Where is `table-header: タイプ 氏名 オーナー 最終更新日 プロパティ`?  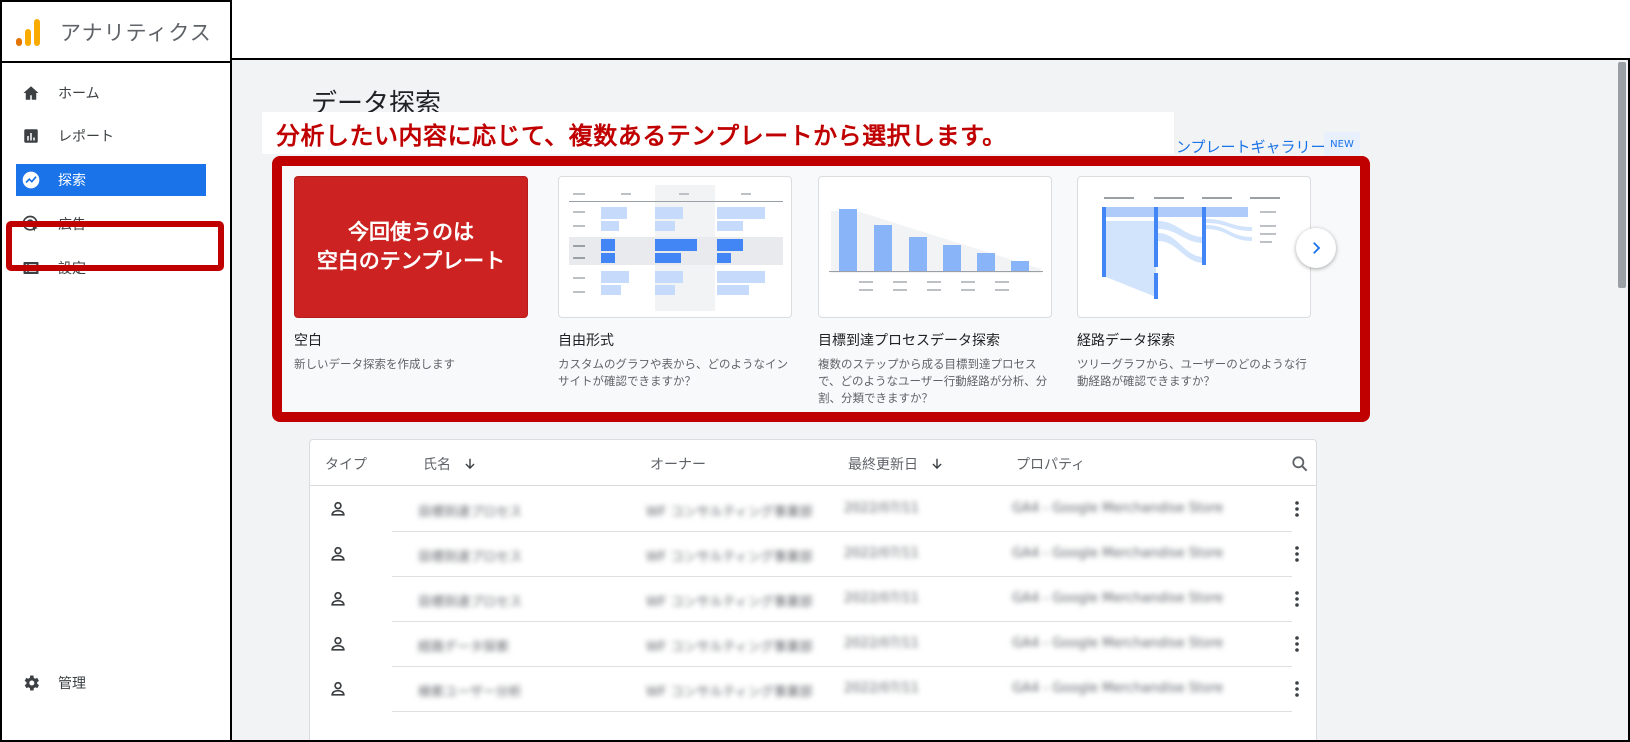 table-header: タイプ 氏名 オーナー 最終更新日 プロパティ is located at coordinates (813, 463).